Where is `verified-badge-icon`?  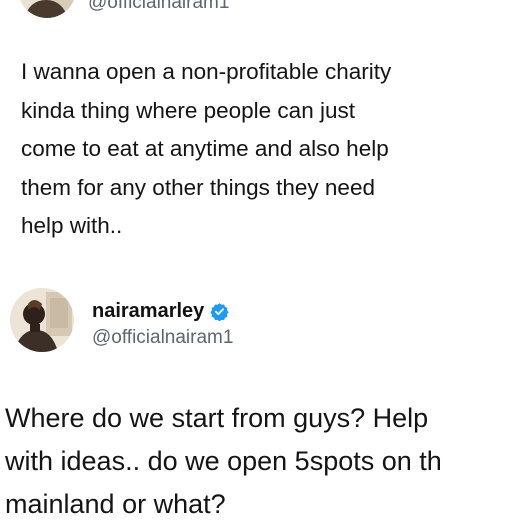 verified-badge-icon is located at coordinates (219, 312).